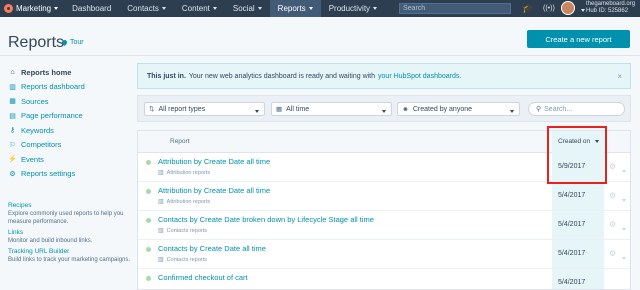  Describe the element at coordinates (46, 72) in the screenshot. I see `sidebar-item-label: Reports home` at that location.